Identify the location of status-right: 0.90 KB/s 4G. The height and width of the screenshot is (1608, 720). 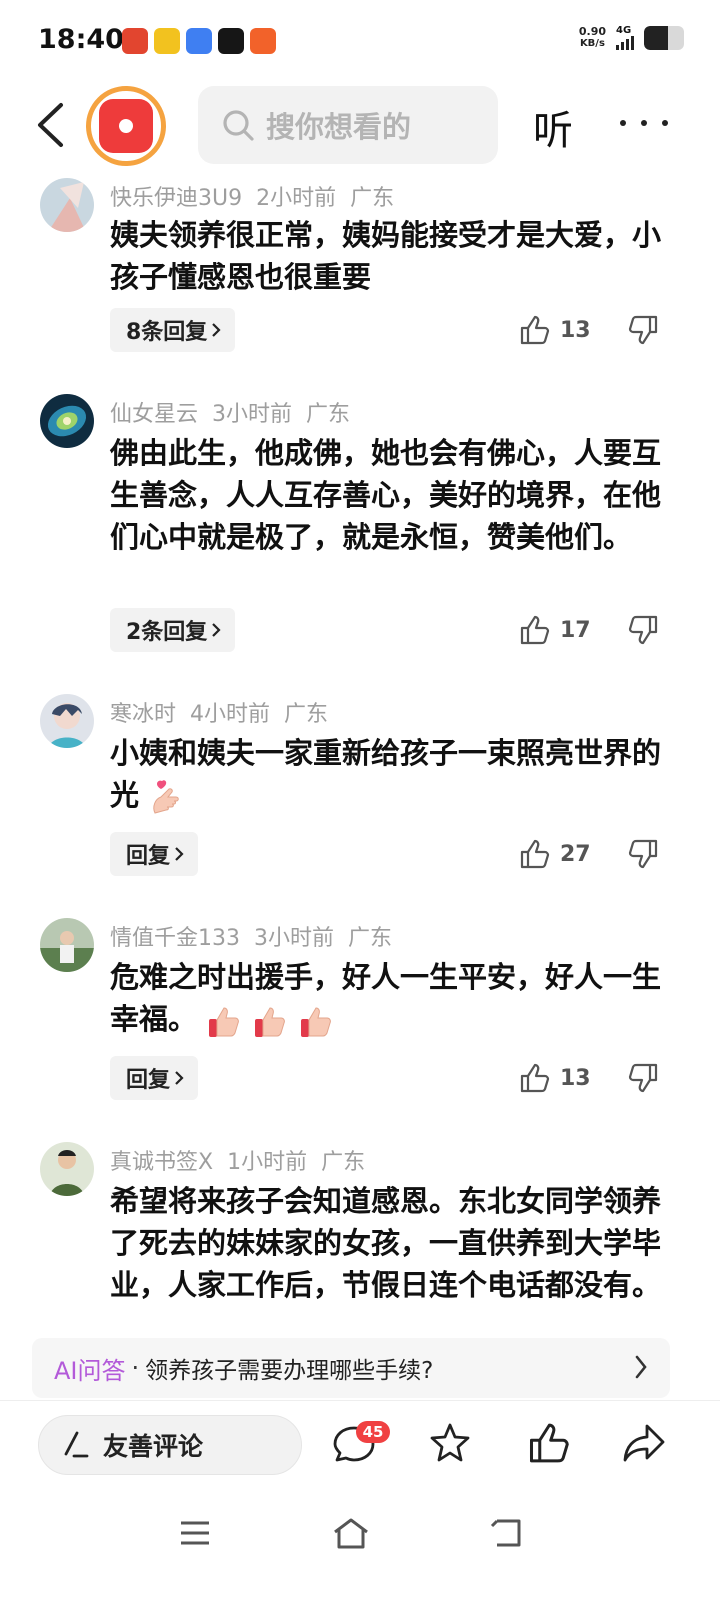
(631, 38).